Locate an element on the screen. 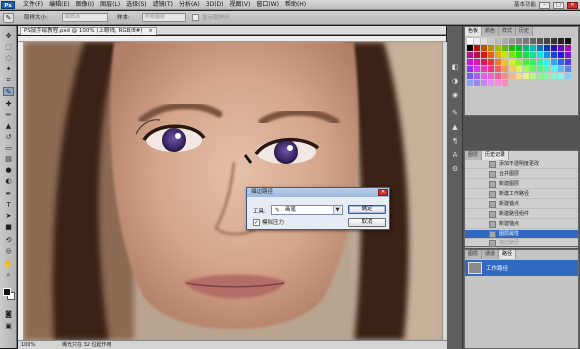 The width and height of the screenshot is (580, 349). history-item-selected: 图层属性 is located at coordinates (521, 234).